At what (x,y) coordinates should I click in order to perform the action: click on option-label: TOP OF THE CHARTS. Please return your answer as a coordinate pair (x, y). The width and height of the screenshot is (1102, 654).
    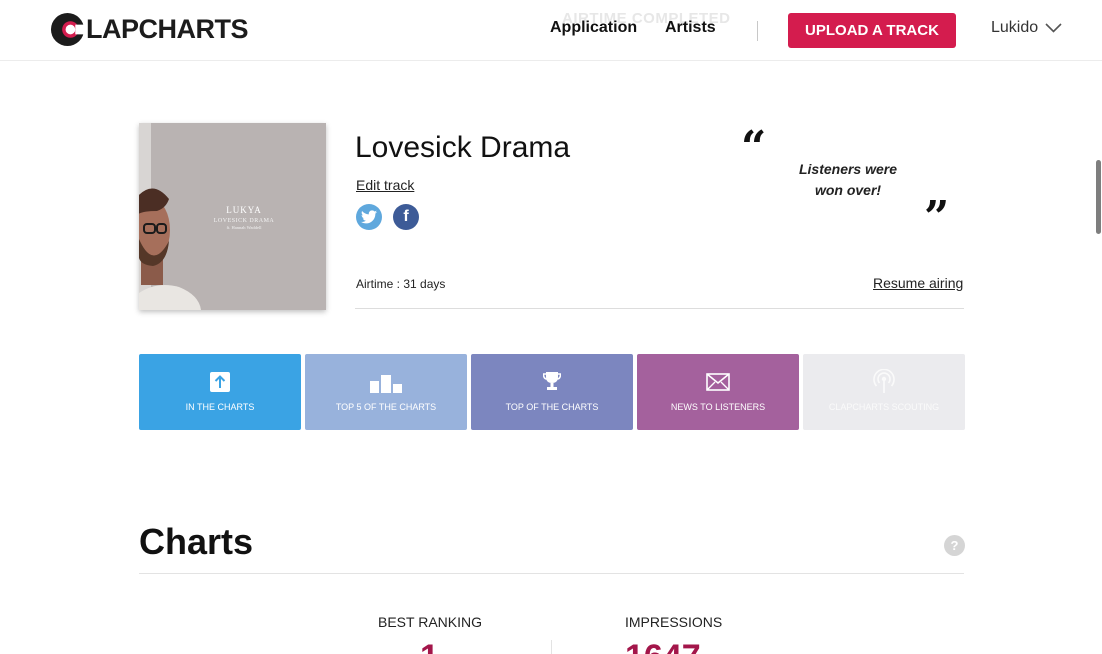
    Looking at the image, I should click on (552, 407).